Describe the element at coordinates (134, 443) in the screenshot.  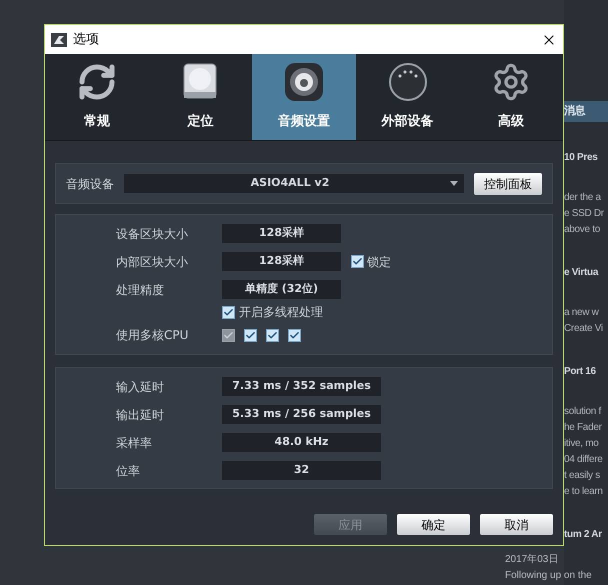
I see `setting-label: 采样率` at that location.